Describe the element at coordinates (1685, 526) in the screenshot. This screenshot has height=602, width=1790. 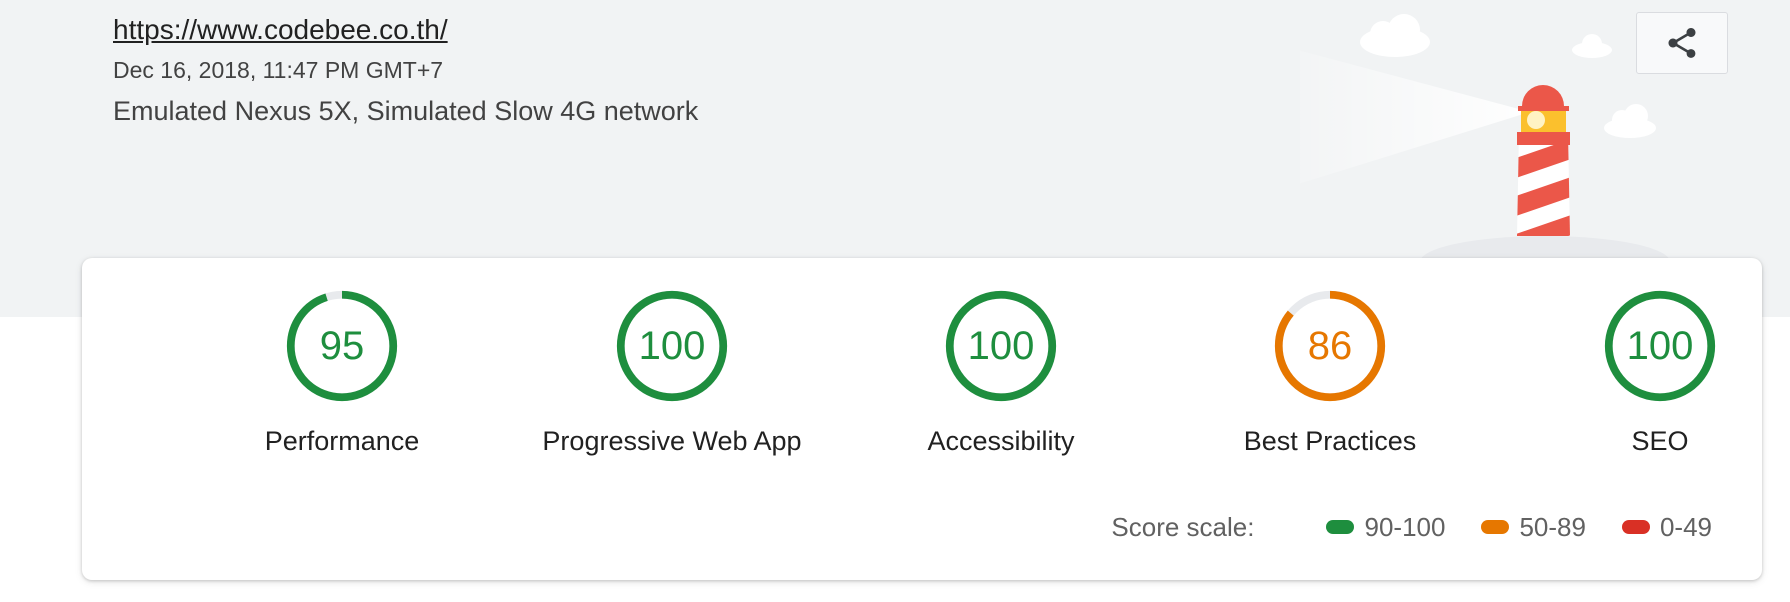
I see `scale-range-label: 0-49` at that location.